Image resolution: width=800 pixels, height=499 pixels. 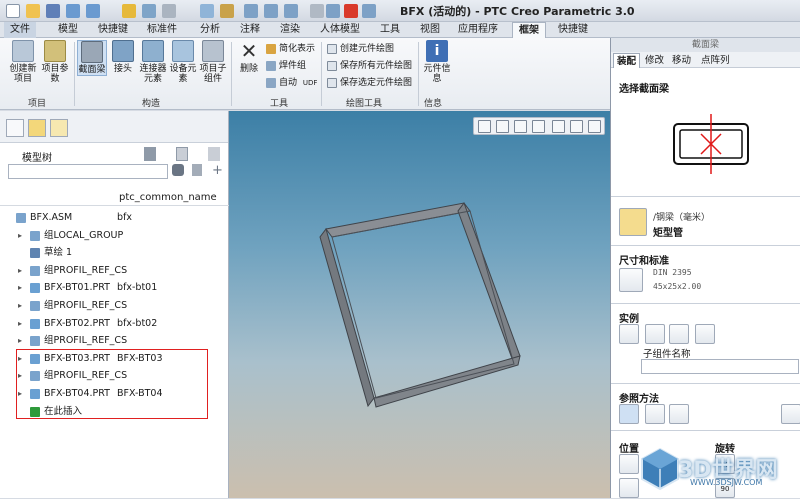 What do you see at coordinates (369, 11) in the screenshot?
I see `tool8-icon` at bounding box center [369, 11].